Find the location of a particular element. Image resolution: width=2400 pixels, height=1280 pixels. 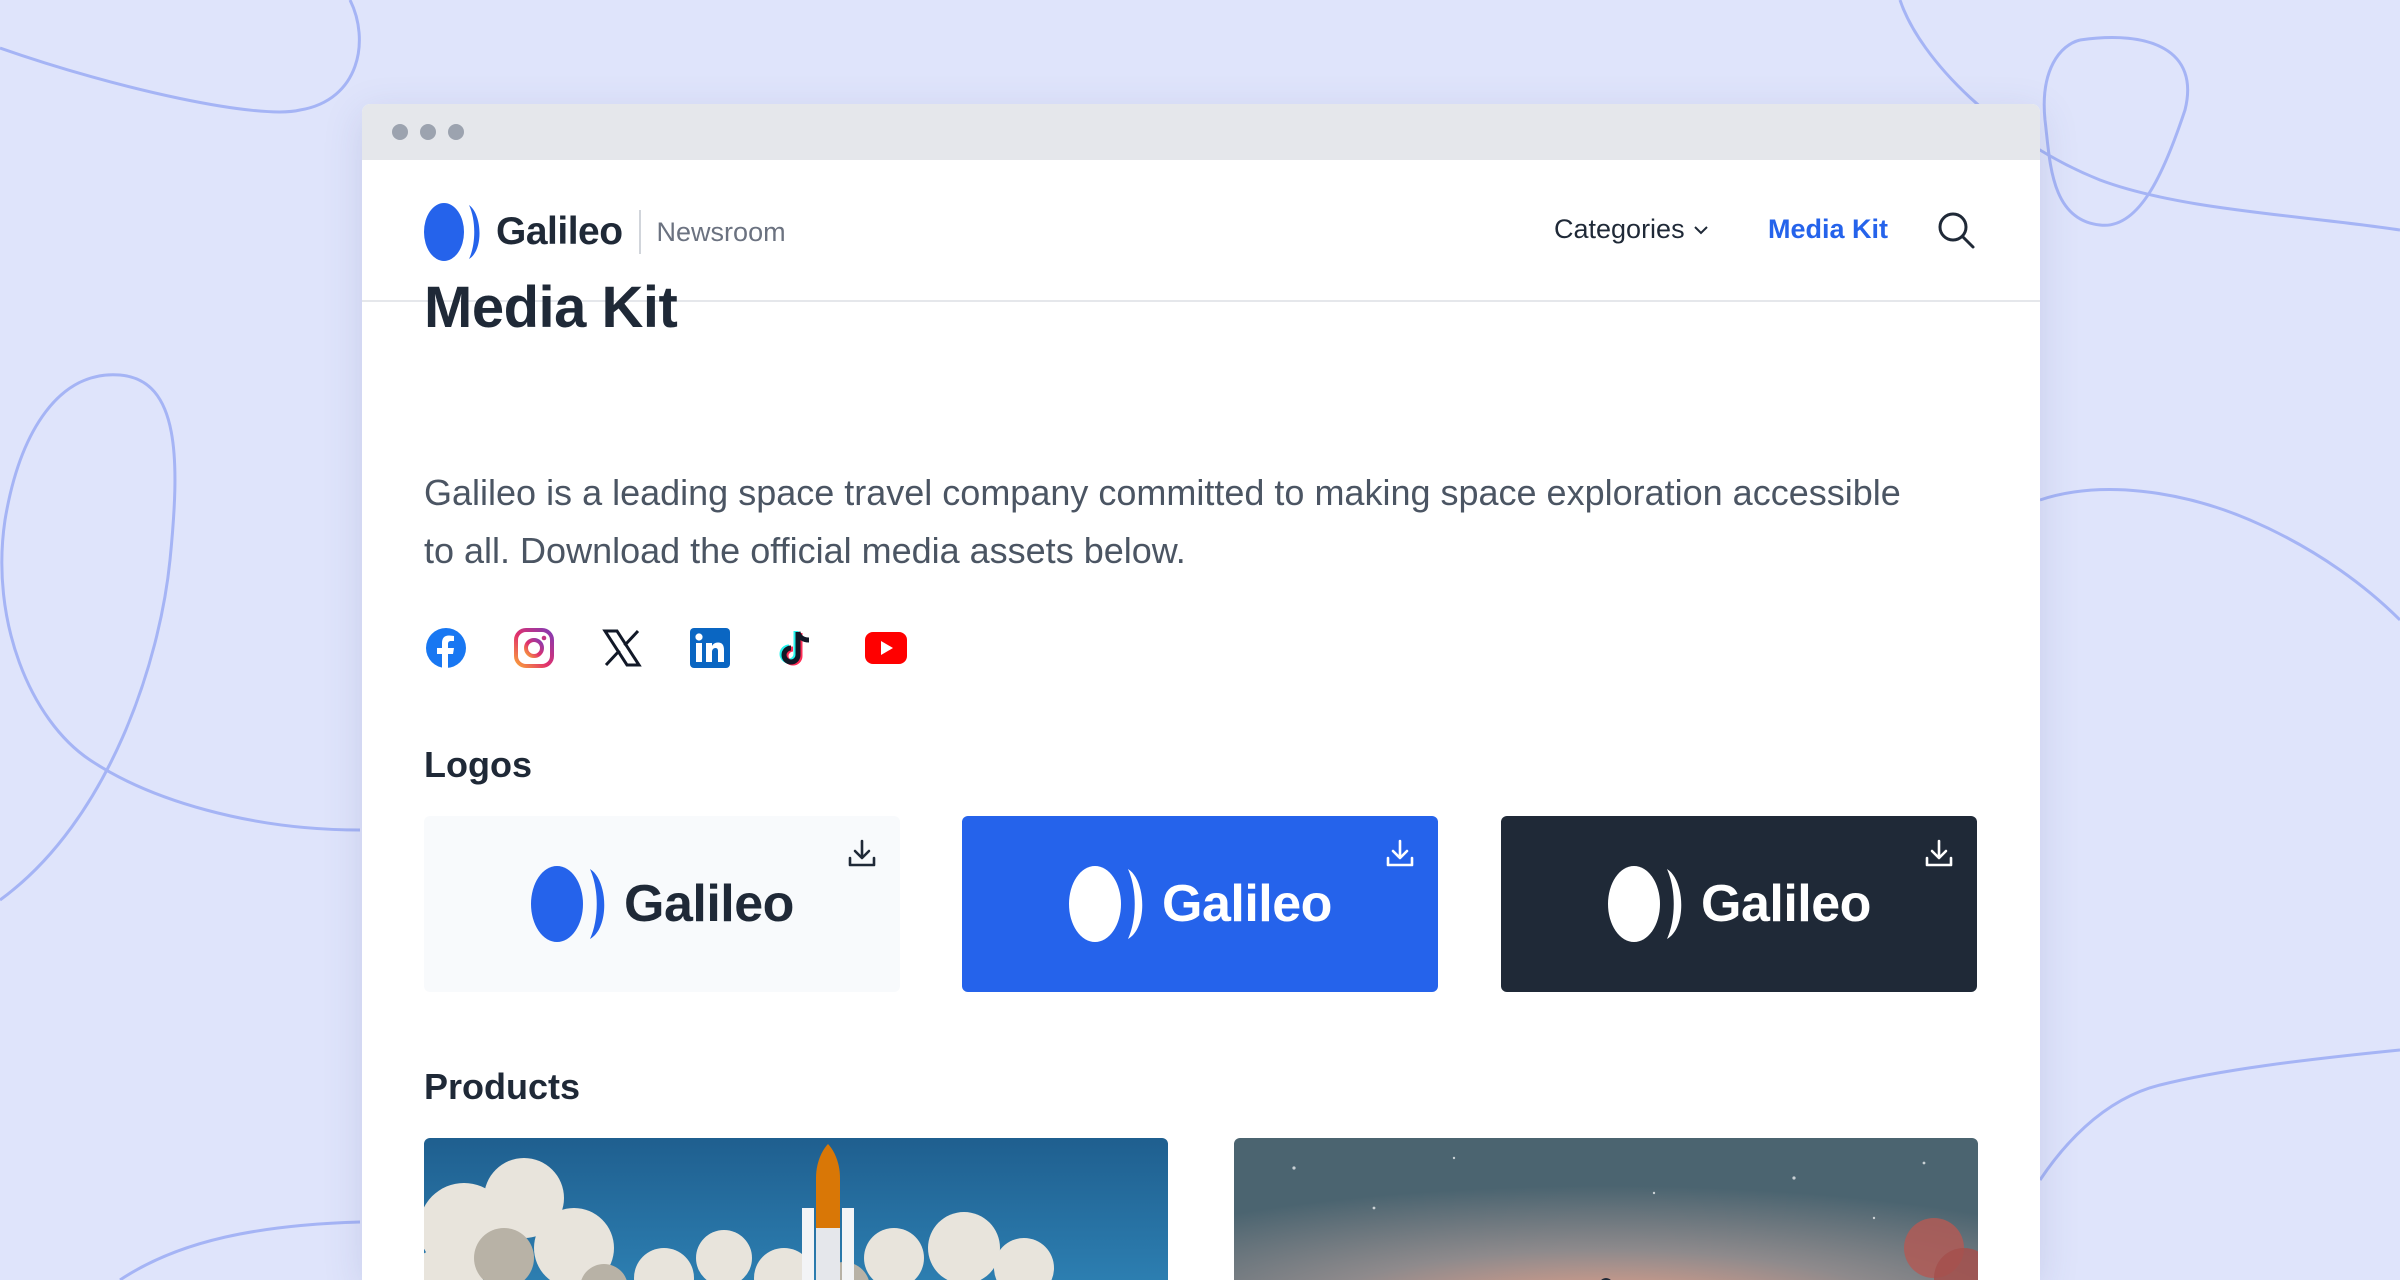

brand-name: Galileo is located at coordinates (559, 231).